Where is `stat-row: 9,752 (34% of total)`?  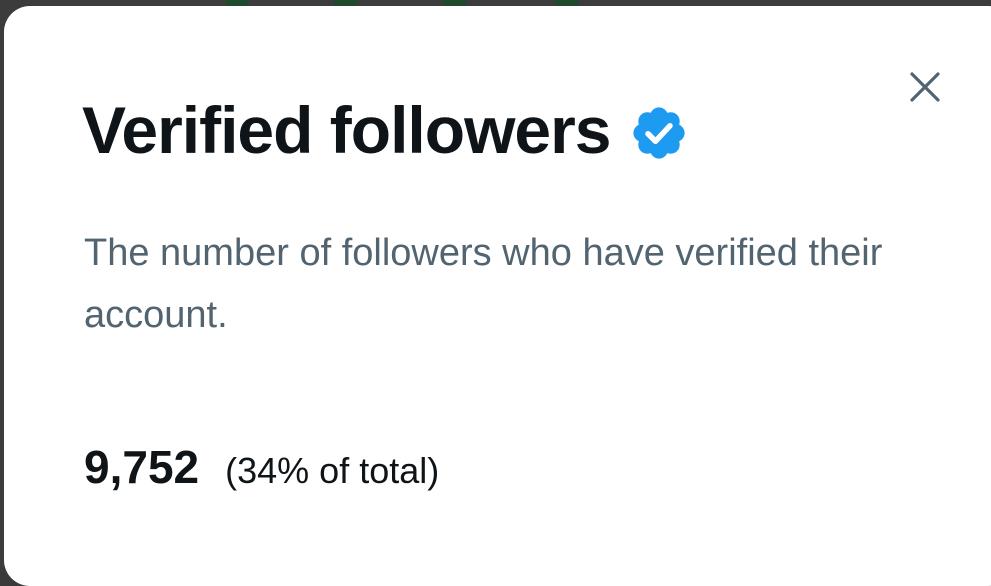 stat-row: 9,752 (34% of total) is located at coordinates (261, 467).